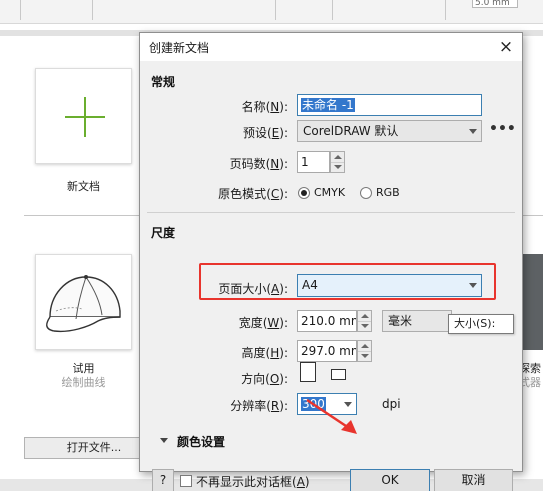 Image resolution: width=543 pixels, height=491 pixels. What do you see at coordinates (310, 285) in the screenshot?
I see `page-size-value: A4` at bounding box center [310, 285].